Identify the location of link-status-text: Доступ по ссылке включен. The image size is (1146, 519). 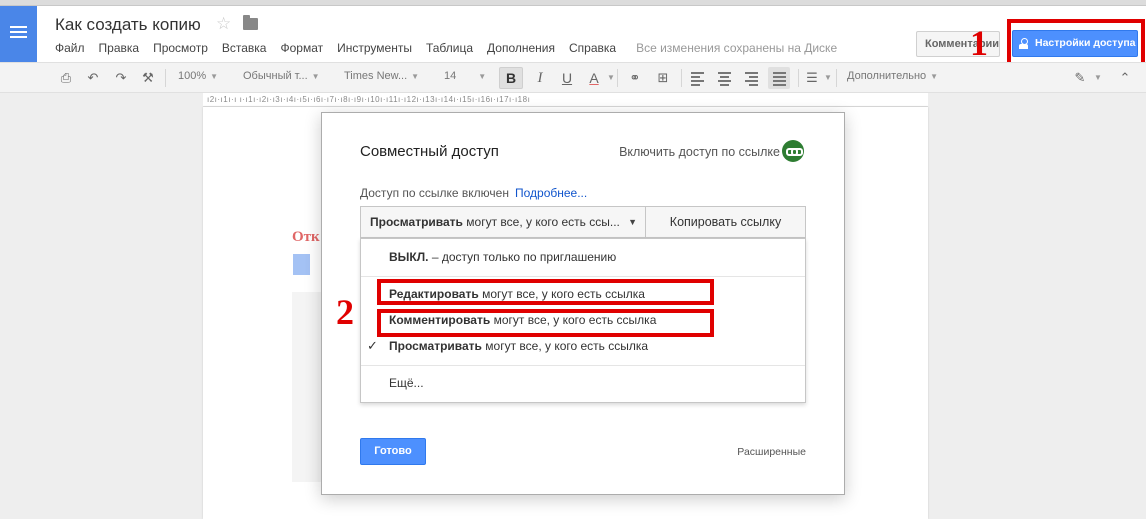
(434, 193).